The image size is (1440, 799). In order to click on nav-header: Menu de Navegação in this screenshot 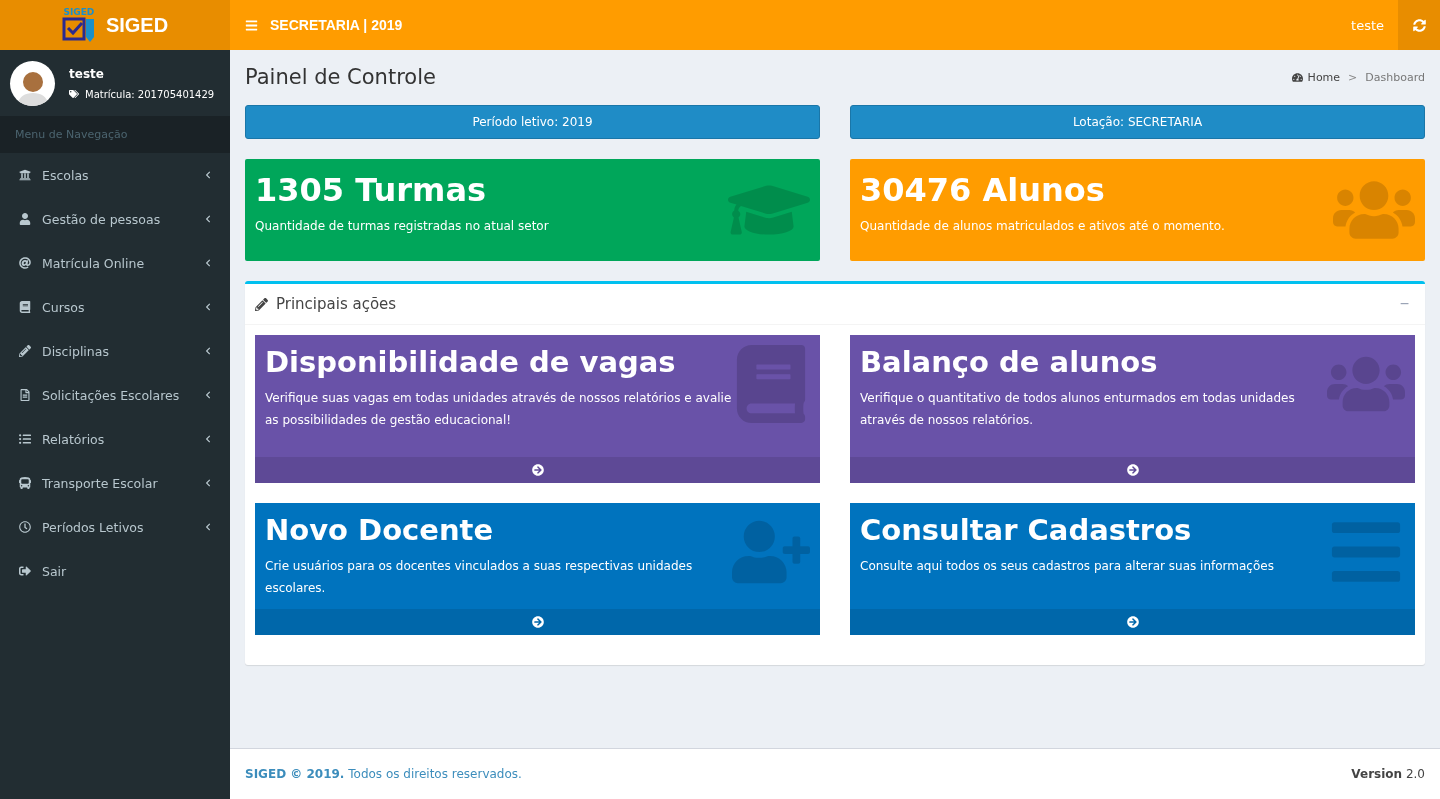, I will do `click(115, 134)`.